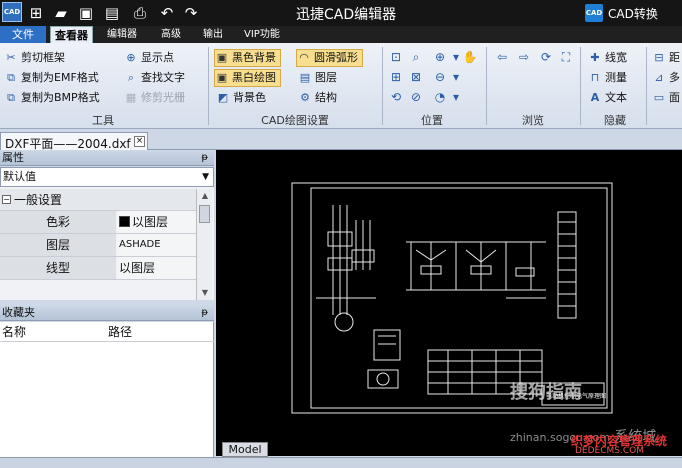  What do you see at coordinates (167, 13) in the screenshot?
I see `undo-icon: ↶` at bounding box center [167, 13].